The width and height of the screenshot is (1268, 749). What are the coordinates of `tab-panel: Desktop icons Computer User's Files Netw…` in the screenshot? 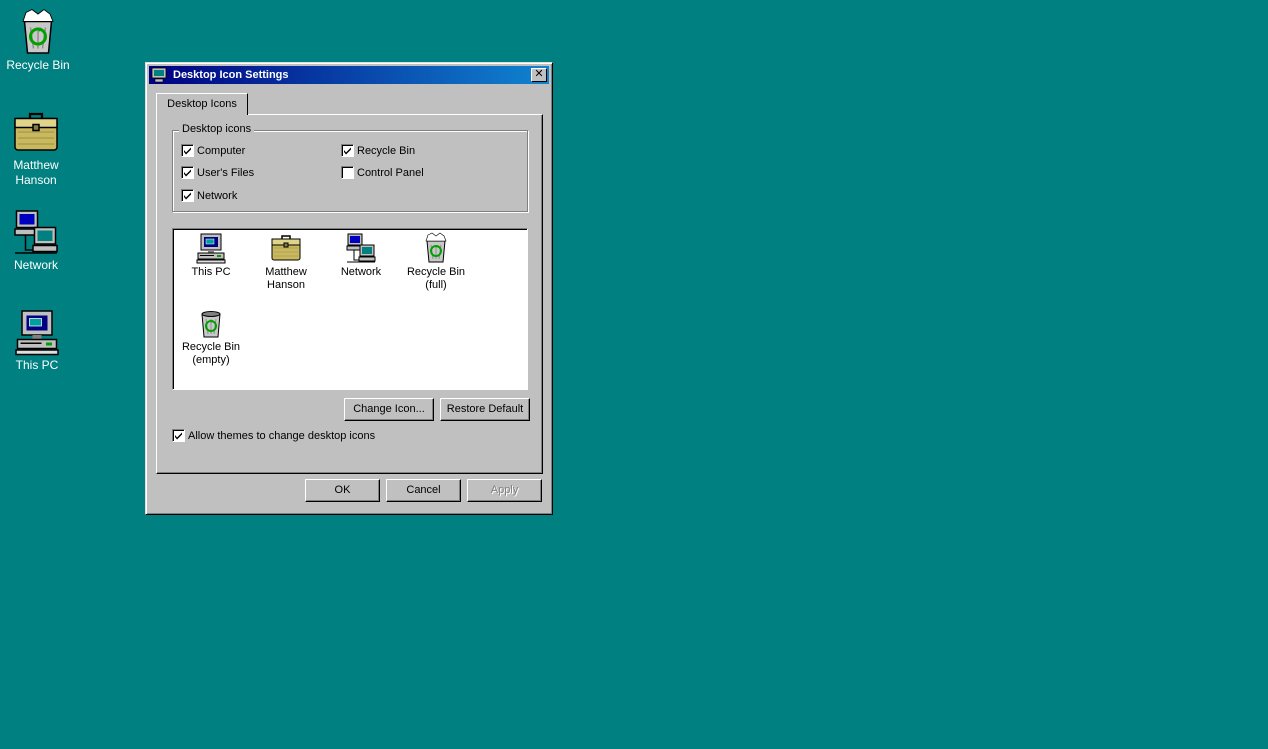 It's located at (349, 294).